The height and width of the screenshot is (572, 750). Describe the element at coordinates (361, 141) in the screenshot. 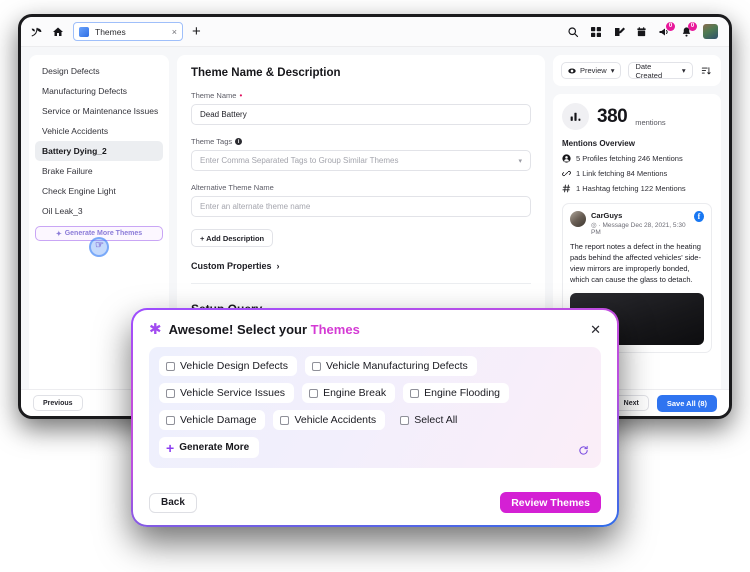

I see `theme-tags-label: Theme Tags i` at that location.